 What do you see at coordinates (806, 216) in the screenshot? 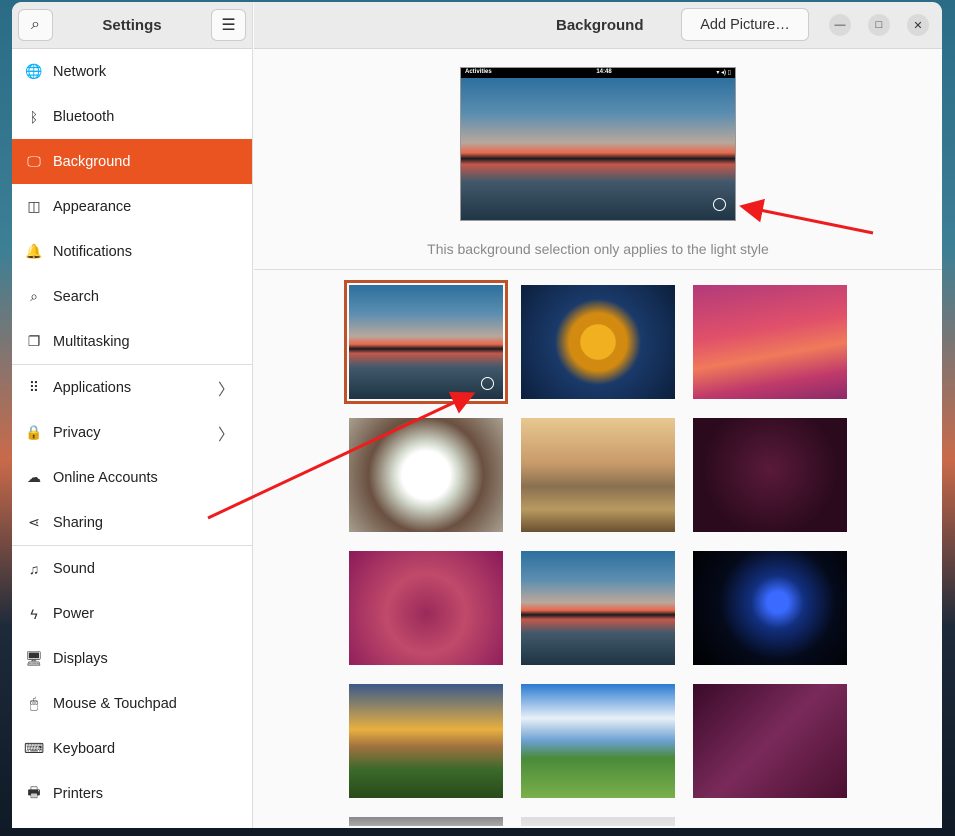
I see `arrow-to-preview` at bounding box center [806, 216].